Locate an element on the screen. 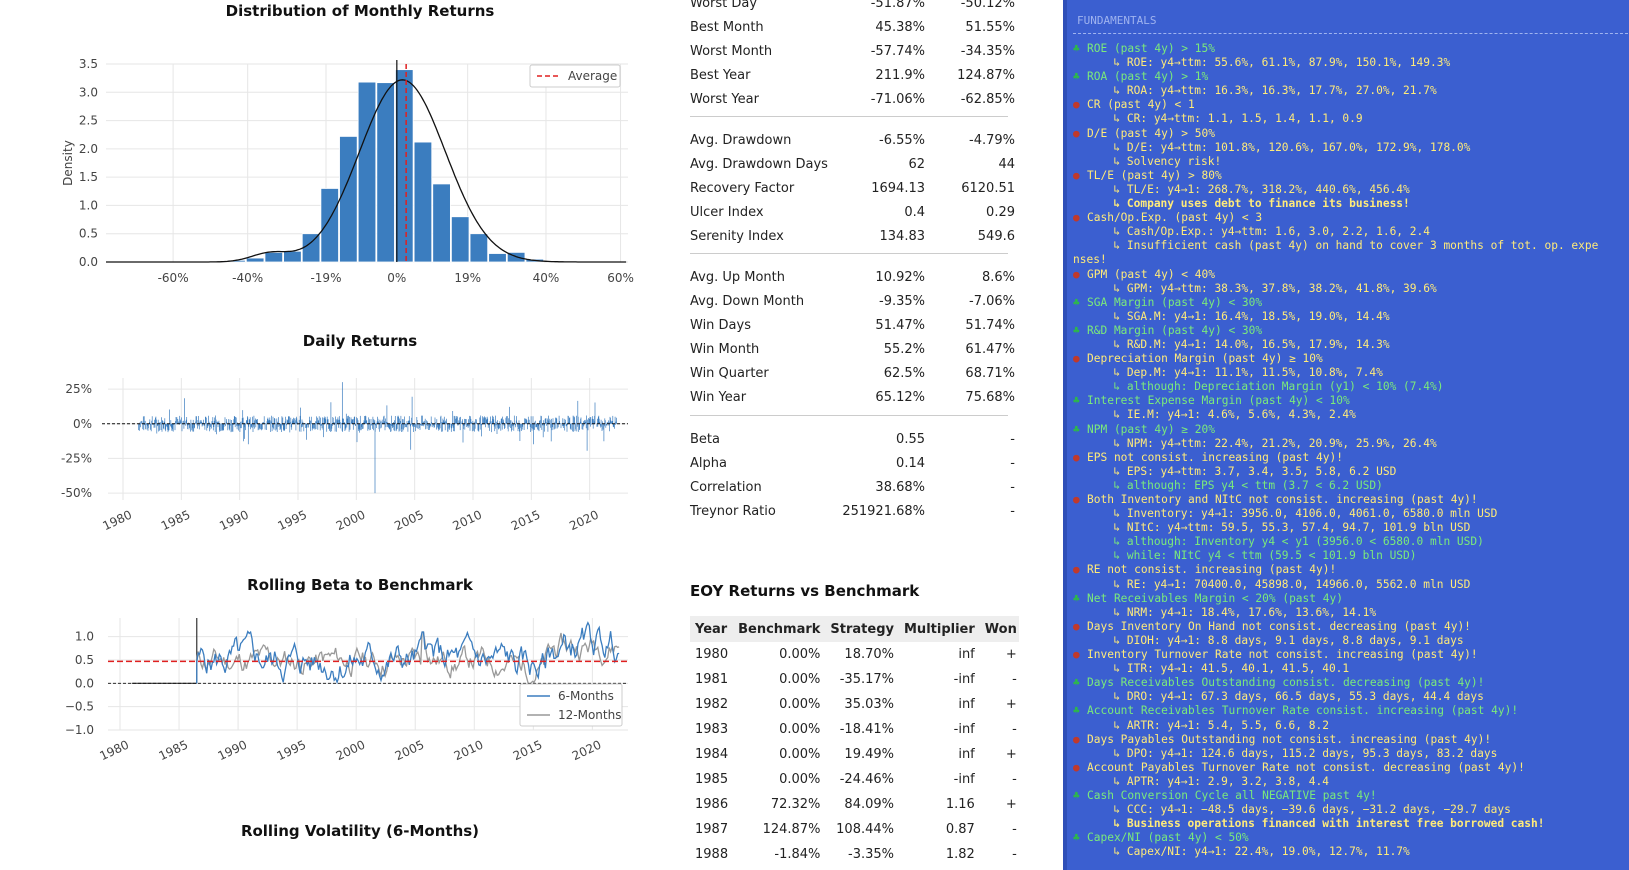 The height and width of the screenshot is (870, 1629). terminal-line-text: EPS not consist. increasing (past 4y)! is located at coordinates (1215, 457).